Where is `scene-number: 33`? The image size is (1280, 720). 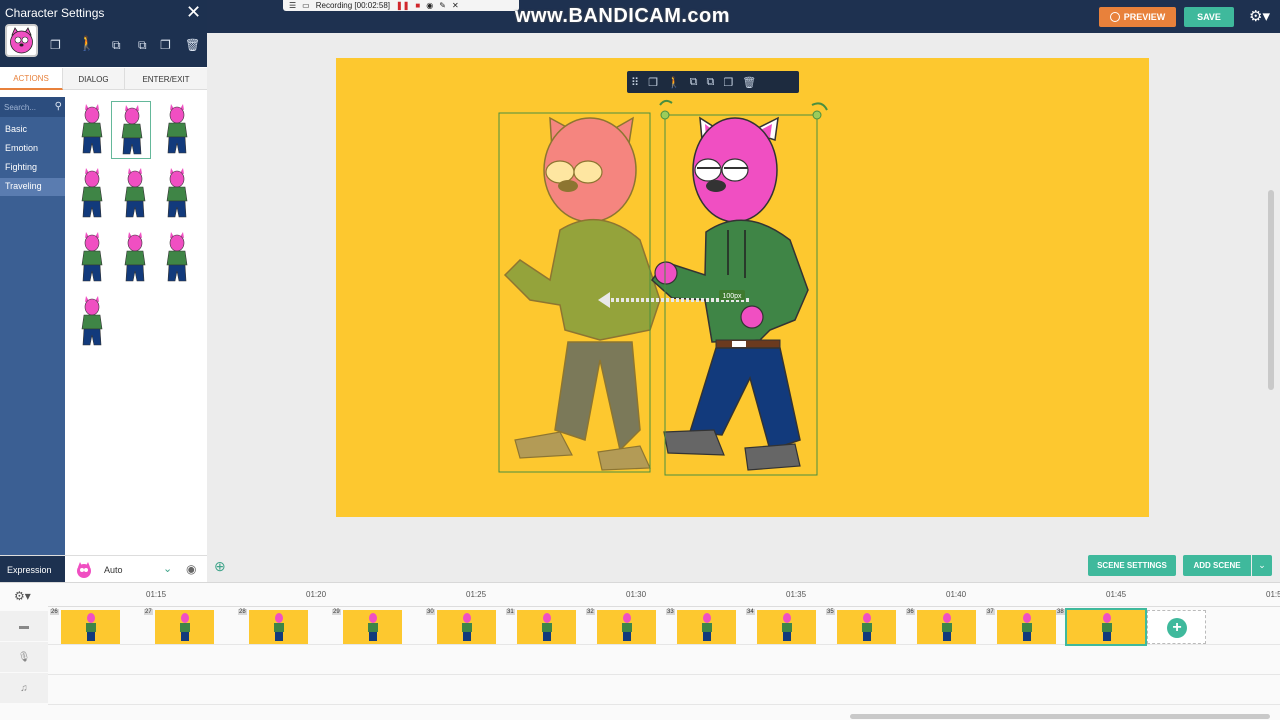
scene-number: 33 is located at coordinates (670, 612).